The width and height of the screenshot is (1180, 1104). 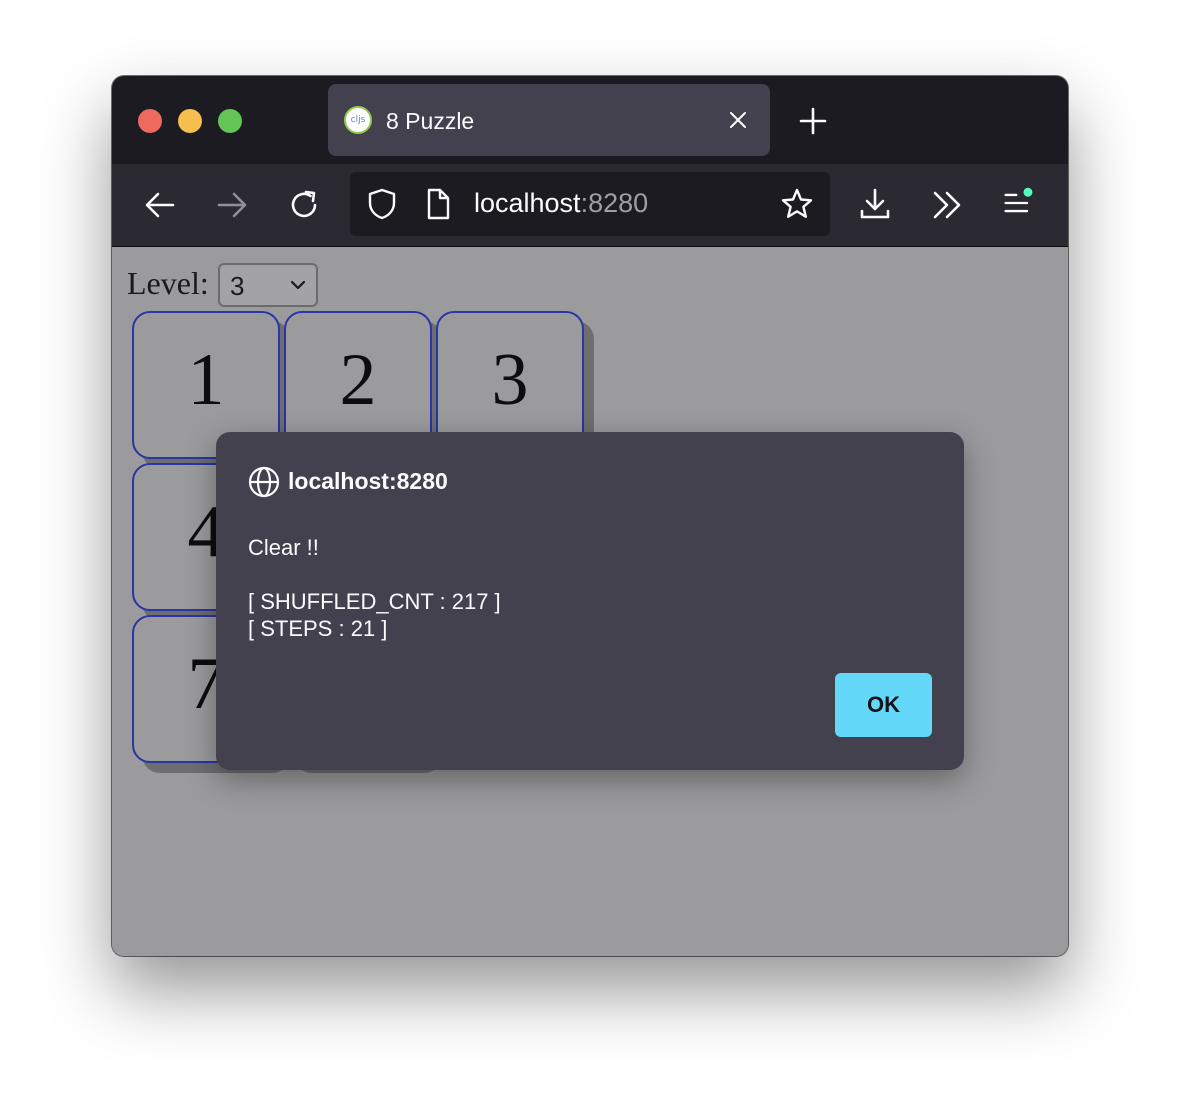 What do you see at coordinates (527, 203) in the screenshot?
I see `url-host: localhost` at bounding box center [527, 203].